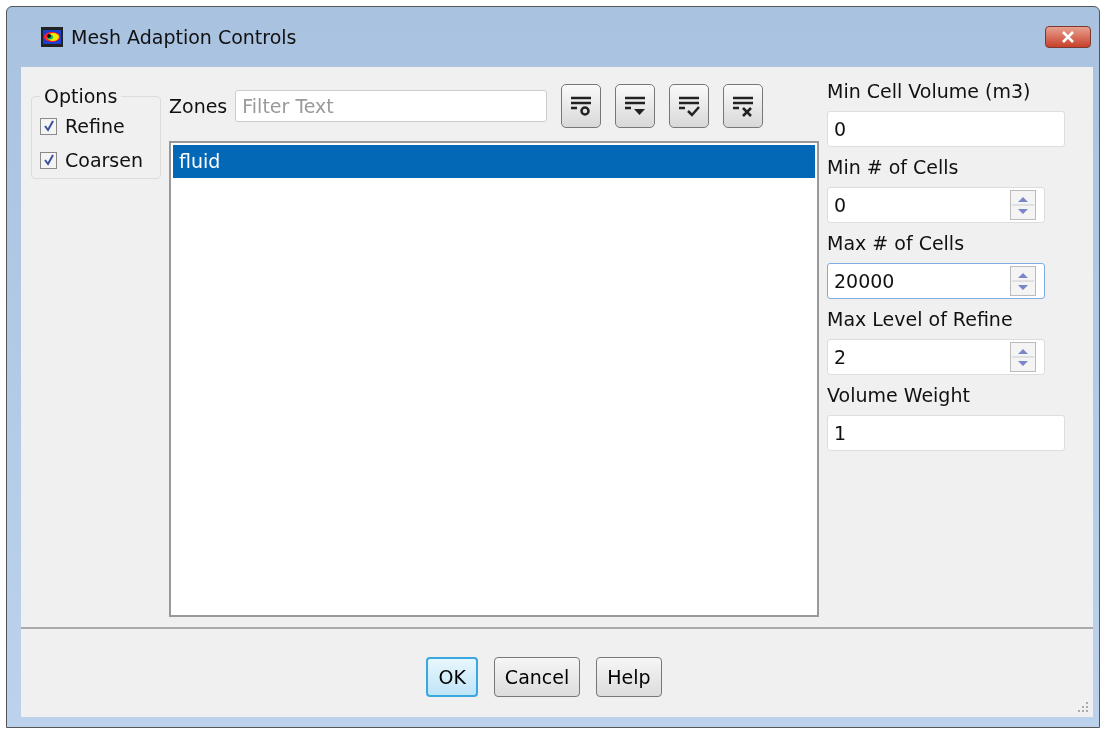 Image resolution: width=1102 pixels, height=730 pixels. Describe the element at coordinates (391, 106) in the screenshot. I see `filter-field: Filter Text` at that location.